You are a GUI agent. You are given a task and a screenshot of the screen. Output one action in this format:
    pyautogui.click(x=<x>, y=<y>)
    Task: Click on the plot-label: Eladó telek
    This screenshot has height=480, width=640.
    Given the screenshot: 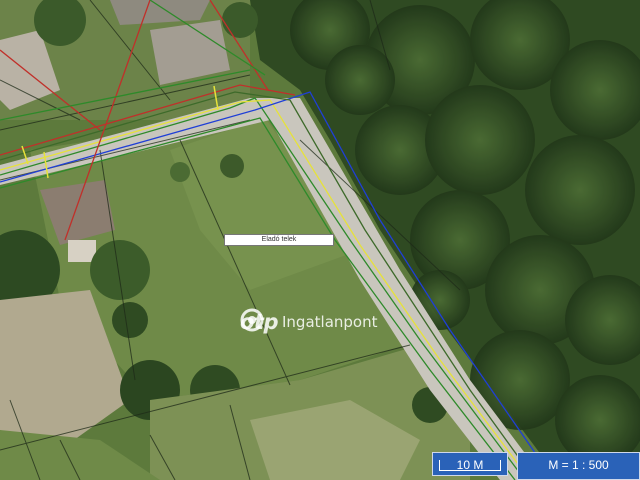 What is the action you would take?
    pyautogui.click(x=279, y=240)
    